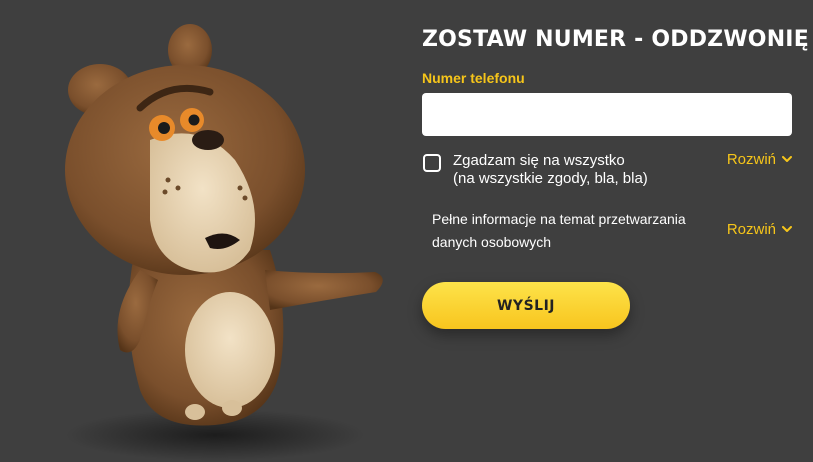 The width and height of the screenshot is (813, 462). I want to click on phone-label: Numer telefonu, so click(473, 78).